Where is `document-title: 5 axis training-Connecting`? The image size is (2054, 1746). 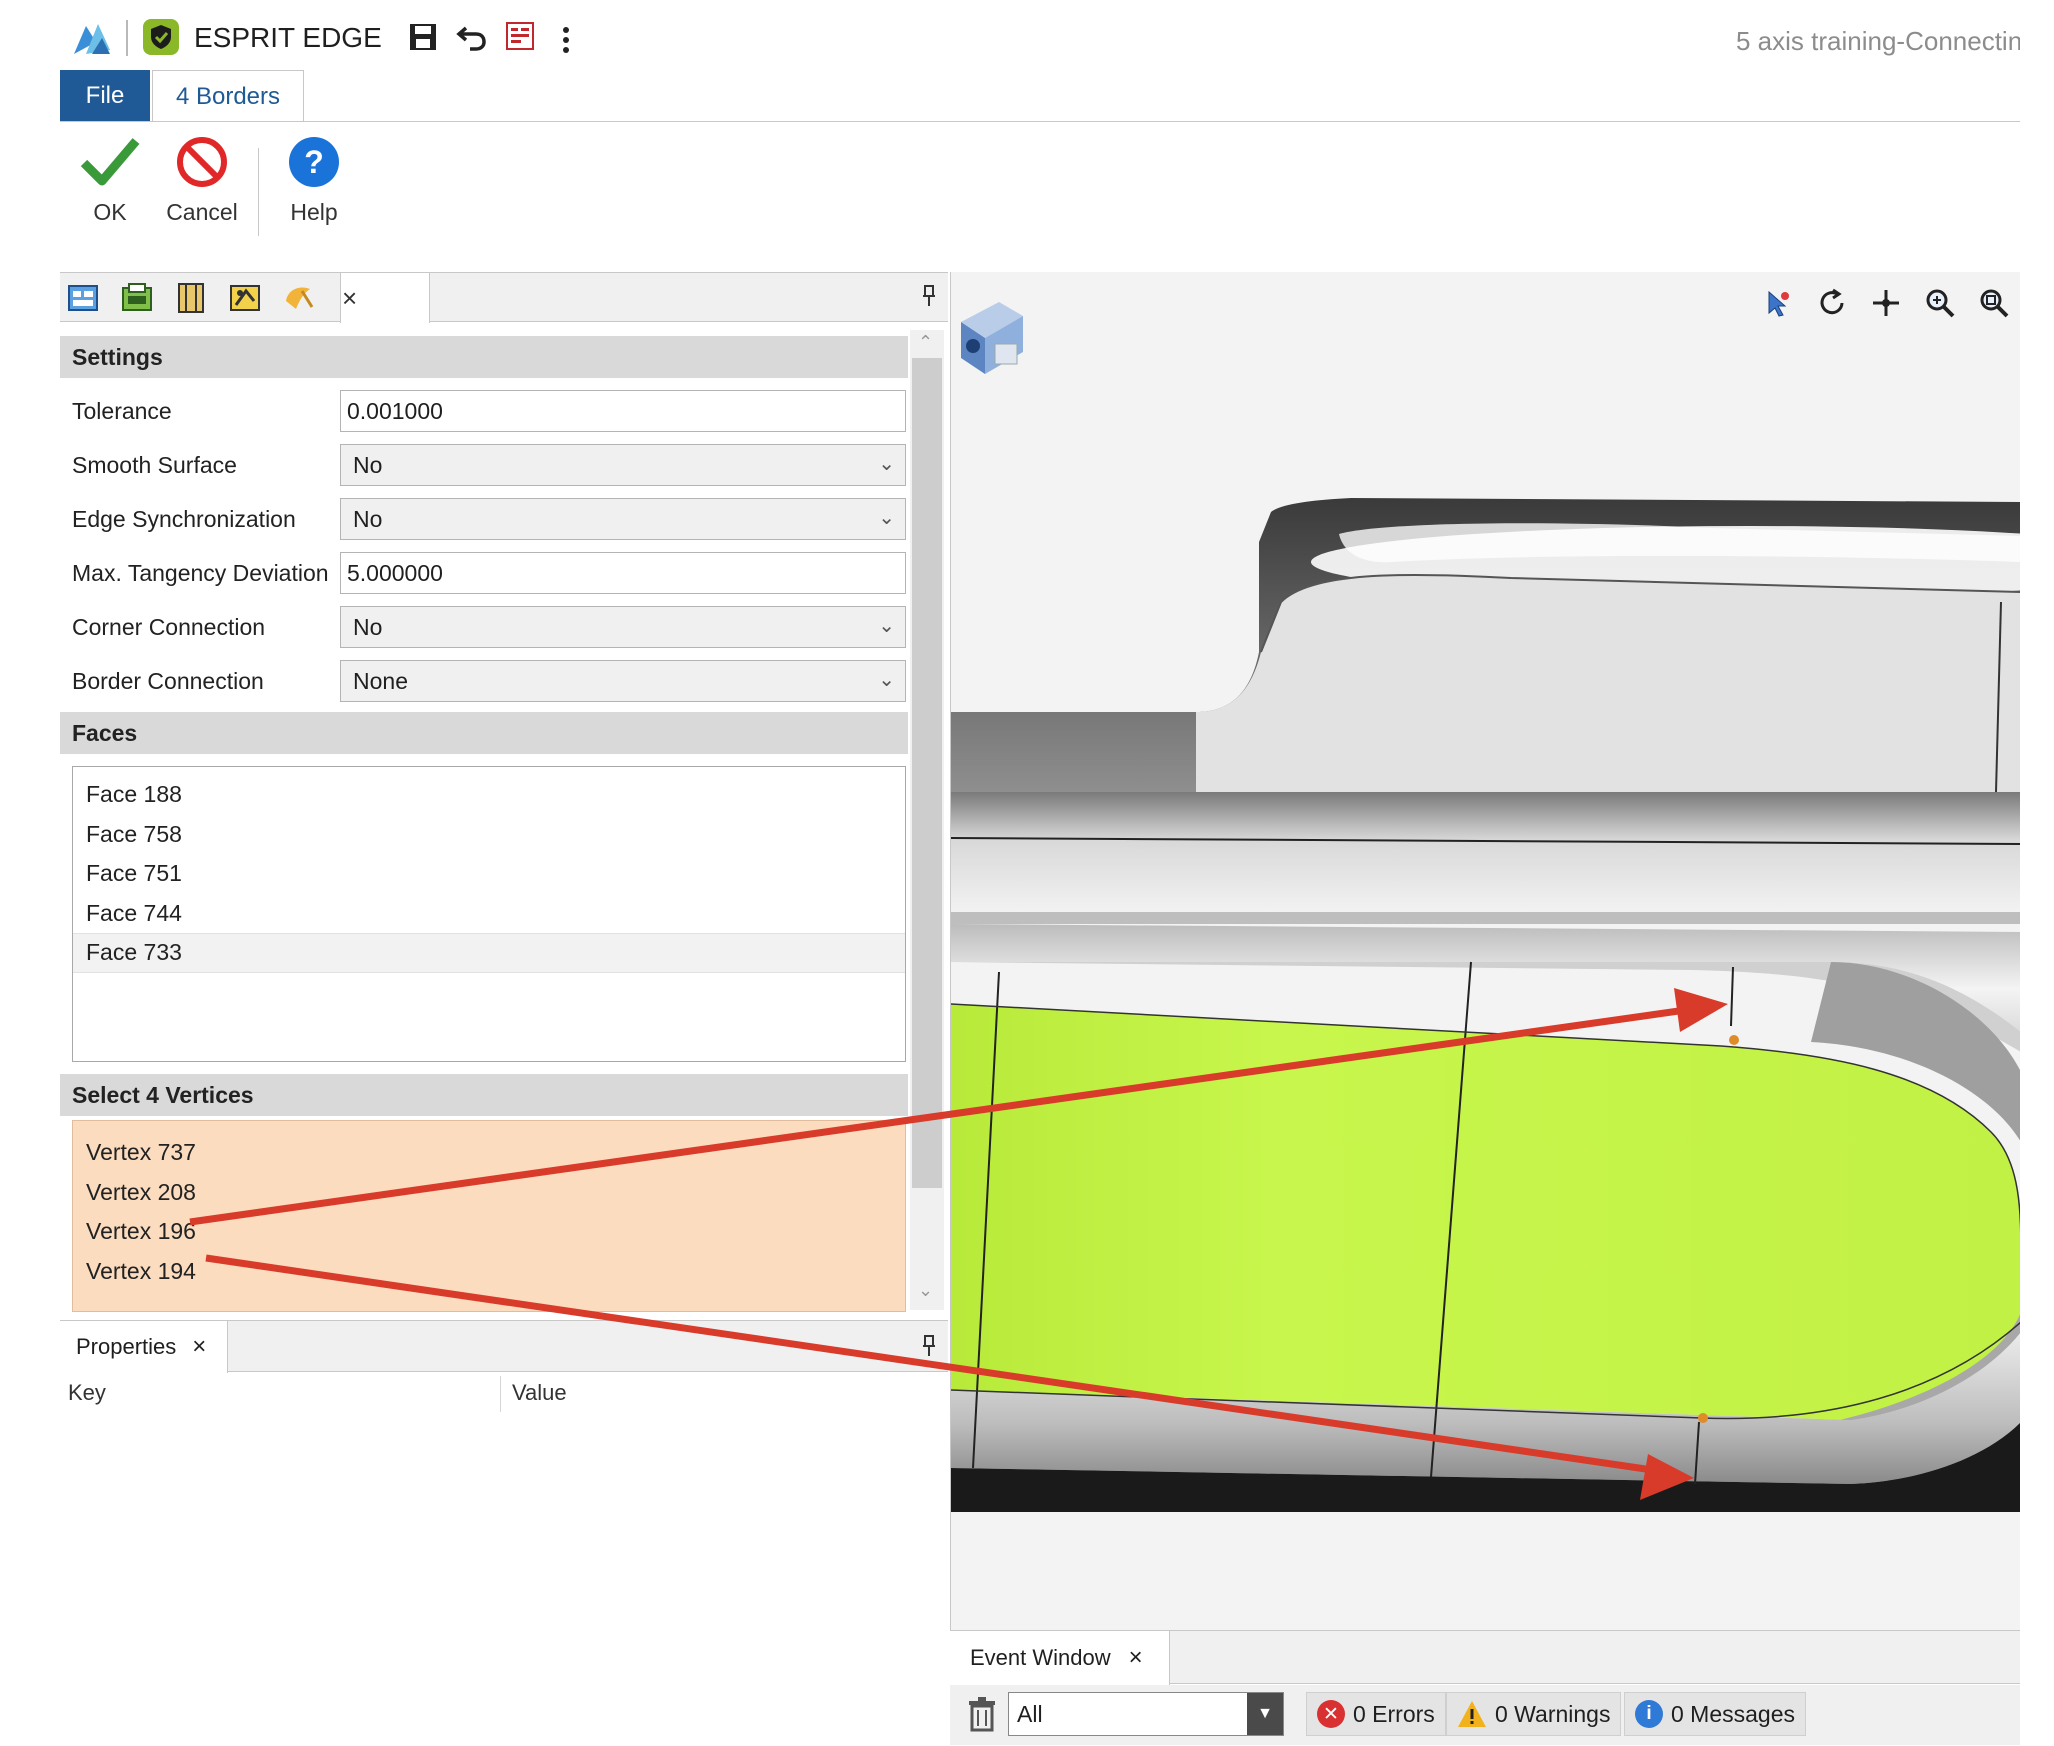
document-title: 5 axis training-Connecting is located at coordinates (1878, 41).